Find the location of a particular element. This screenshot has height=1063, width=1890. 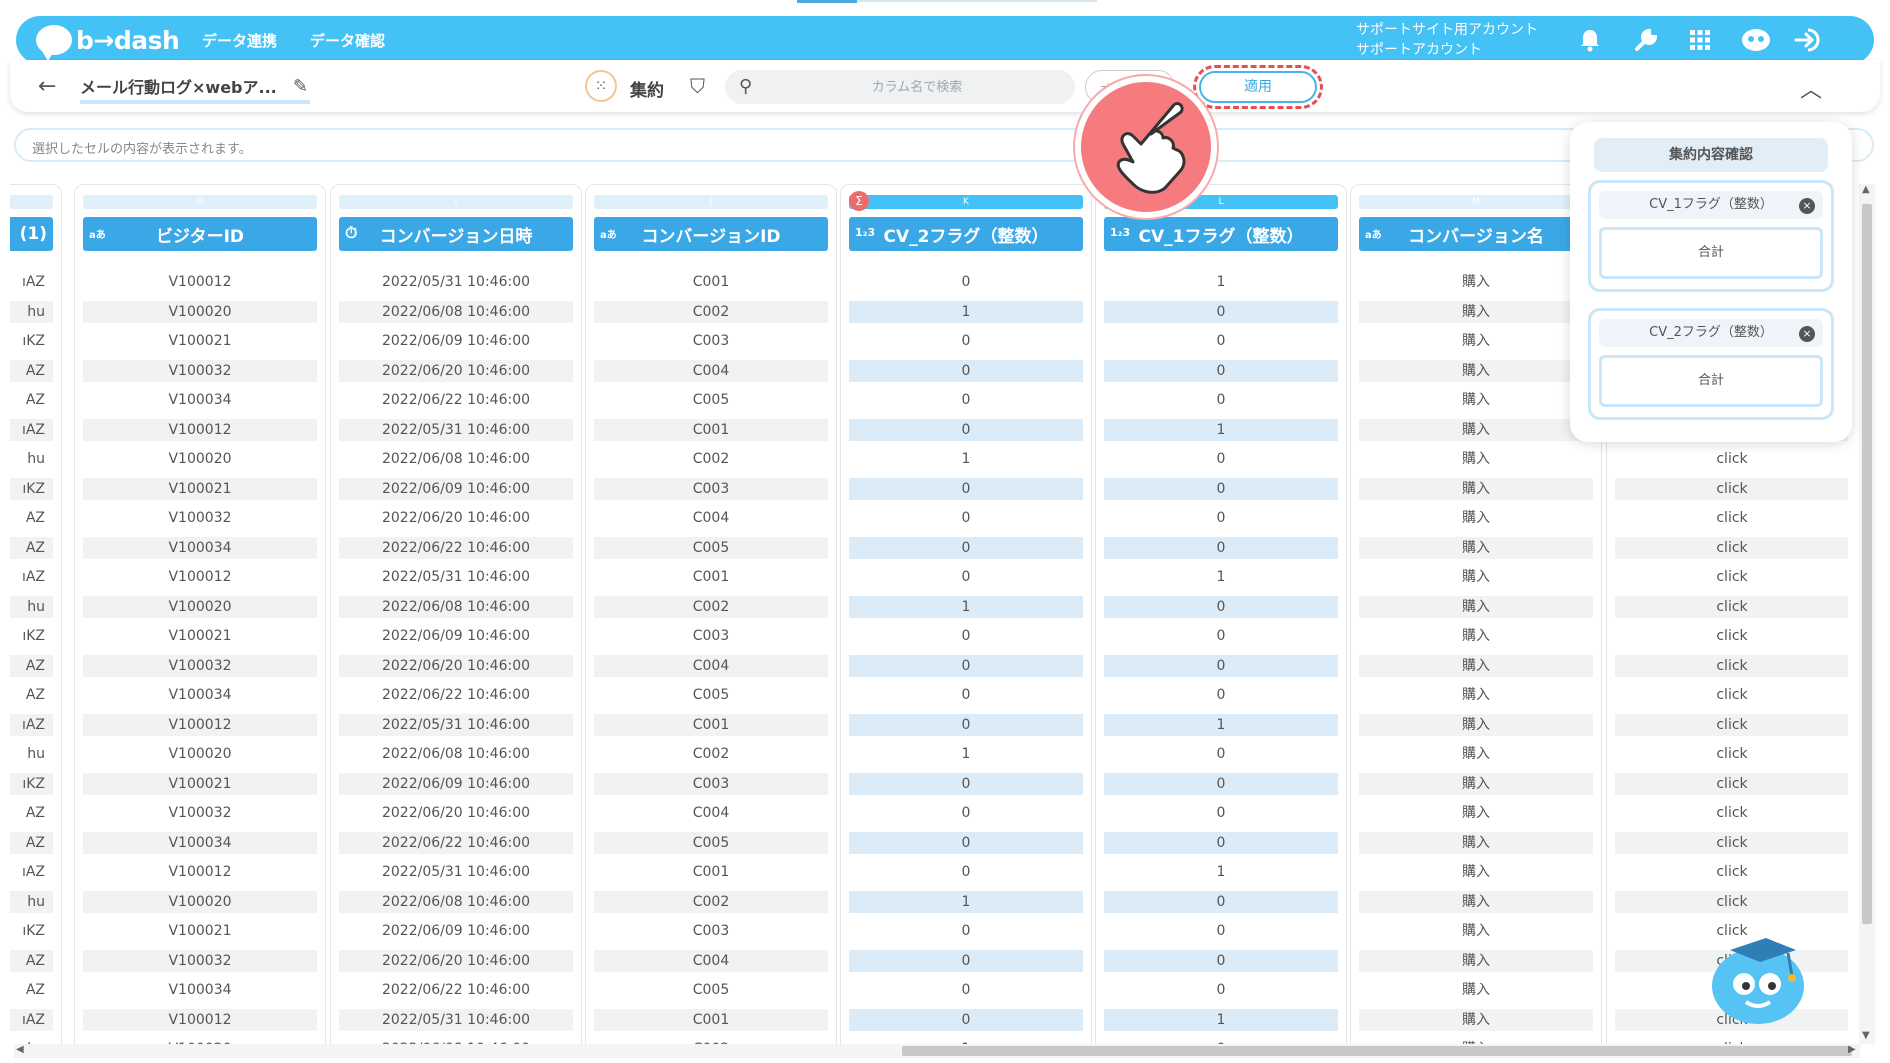

bdash-logo: b→dash is located at coordinates (108, 42).